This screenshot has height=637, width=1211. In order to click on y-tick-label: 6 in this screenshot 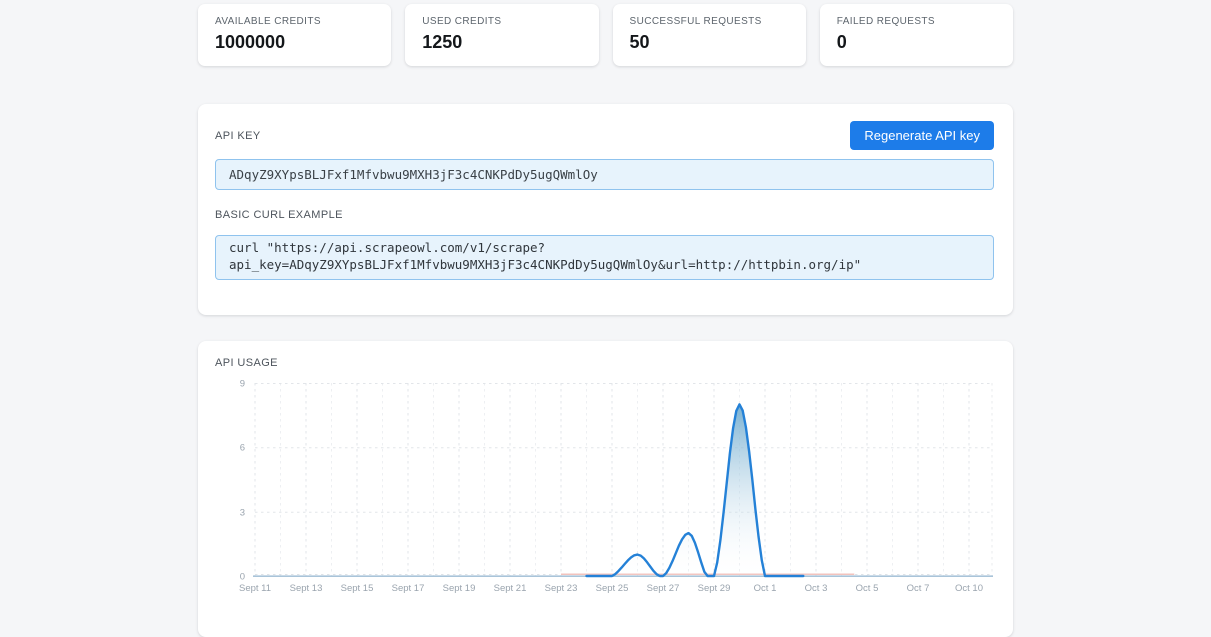, I will do `click(242, 448)`.